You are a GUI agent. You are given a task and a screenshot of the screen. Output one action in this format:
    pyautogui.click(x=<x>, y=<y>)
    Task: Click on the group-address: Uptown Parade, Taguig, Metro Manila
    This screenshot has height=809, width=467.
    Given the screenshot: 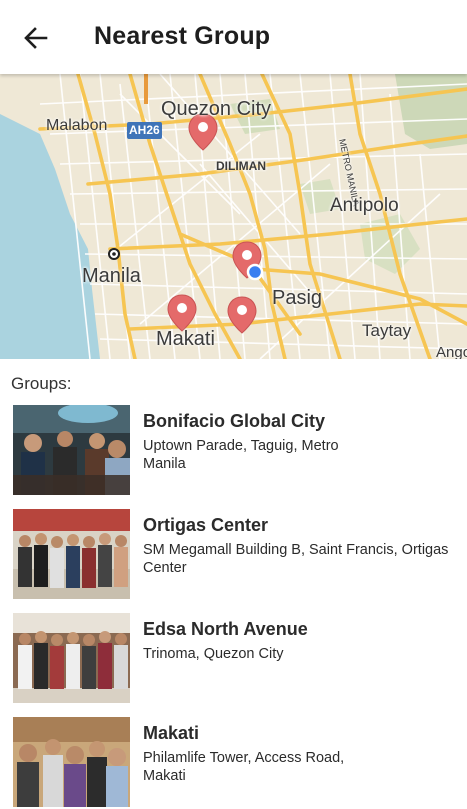 What is the action you would take?
    pyautogui.click(x=241, y=455)
    